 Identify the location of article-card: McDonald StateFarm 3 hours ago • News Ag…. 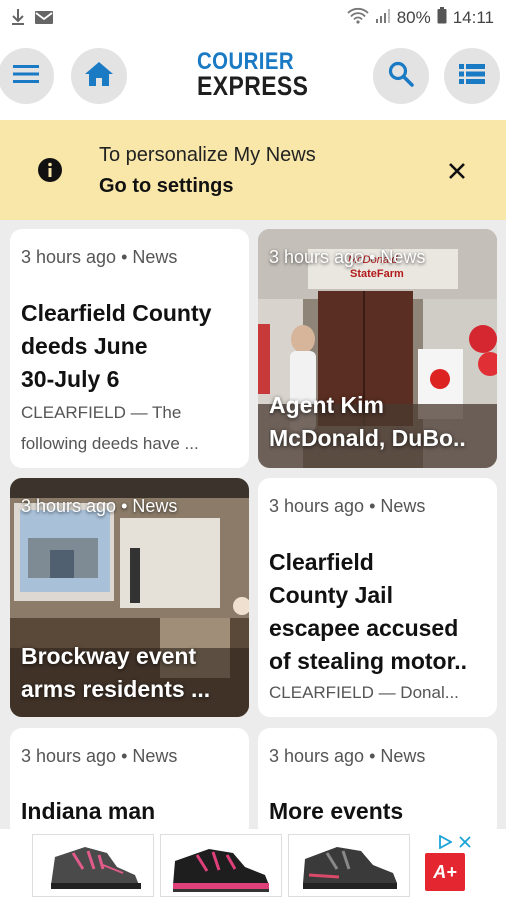
(377, 348).